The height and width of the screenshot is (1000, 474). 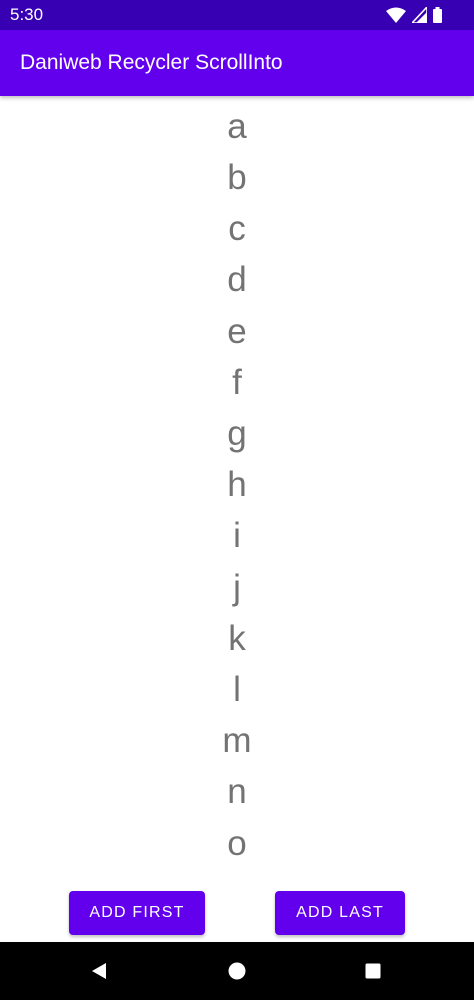 What do you see at coordinates (237, 638) in the screenshot?
I see `list-item: k` at bounding box center [237, 638].